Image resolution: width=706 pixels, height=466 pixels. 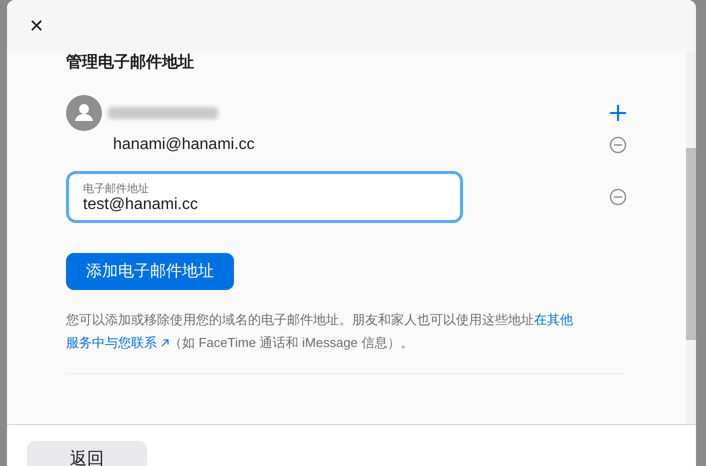 I want to click on close-button: ✕, so click(x=36, y=26).